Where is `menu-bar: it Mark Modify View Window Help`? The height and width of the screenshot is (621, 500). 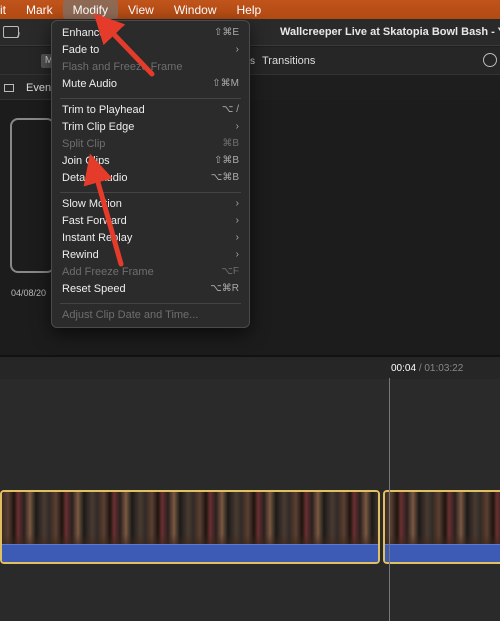 menu-bar: it Mark Modify View Window Help is located at coordinates (250, 9).